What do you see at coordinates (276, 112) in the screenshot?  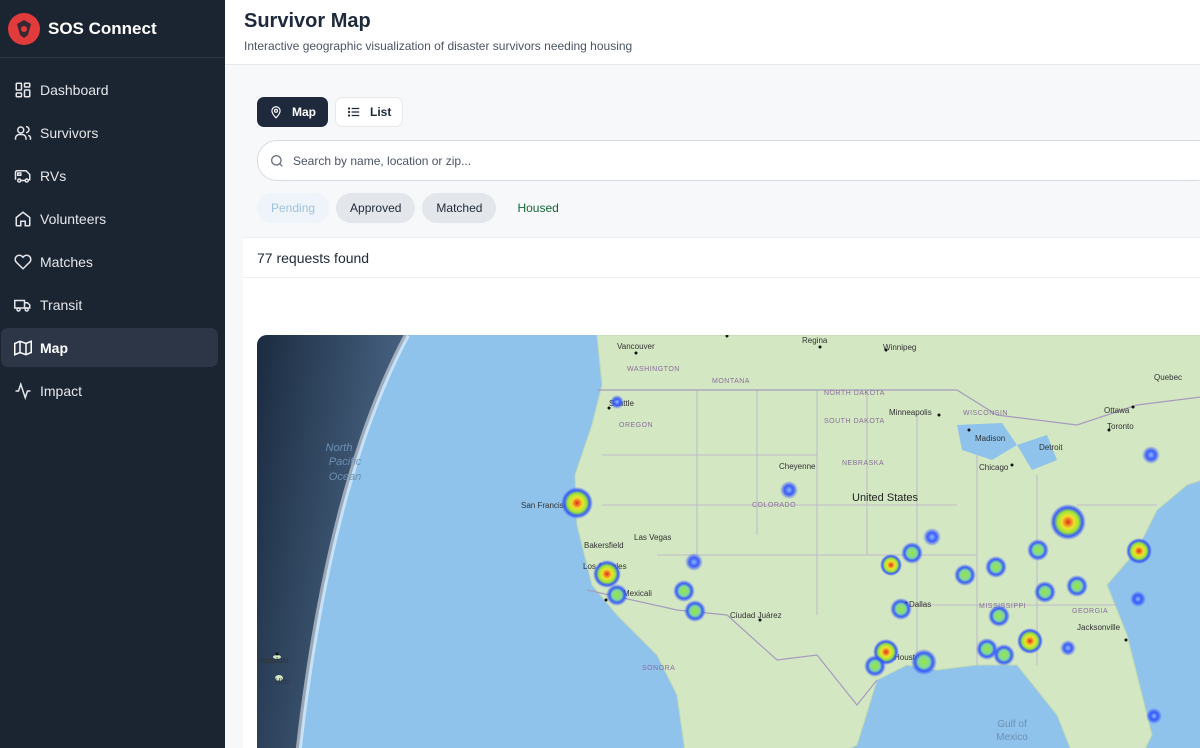 I see `map-pin-icon` at bounding box center [276, 112].